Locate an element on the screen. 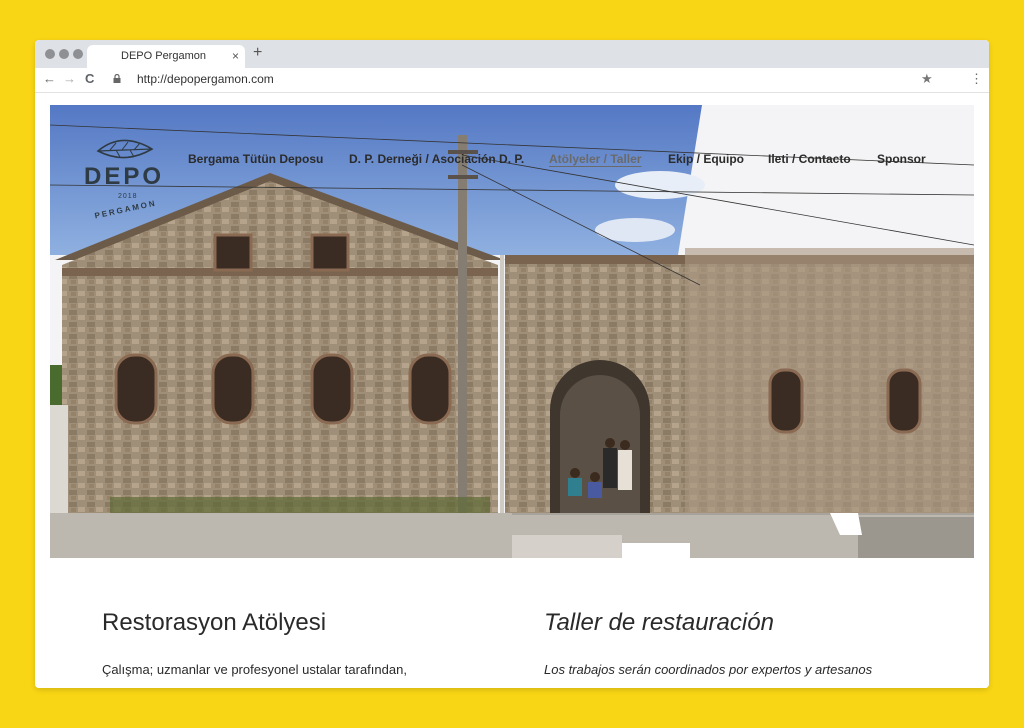  window-close-dot is located at coordinates (50, 54).